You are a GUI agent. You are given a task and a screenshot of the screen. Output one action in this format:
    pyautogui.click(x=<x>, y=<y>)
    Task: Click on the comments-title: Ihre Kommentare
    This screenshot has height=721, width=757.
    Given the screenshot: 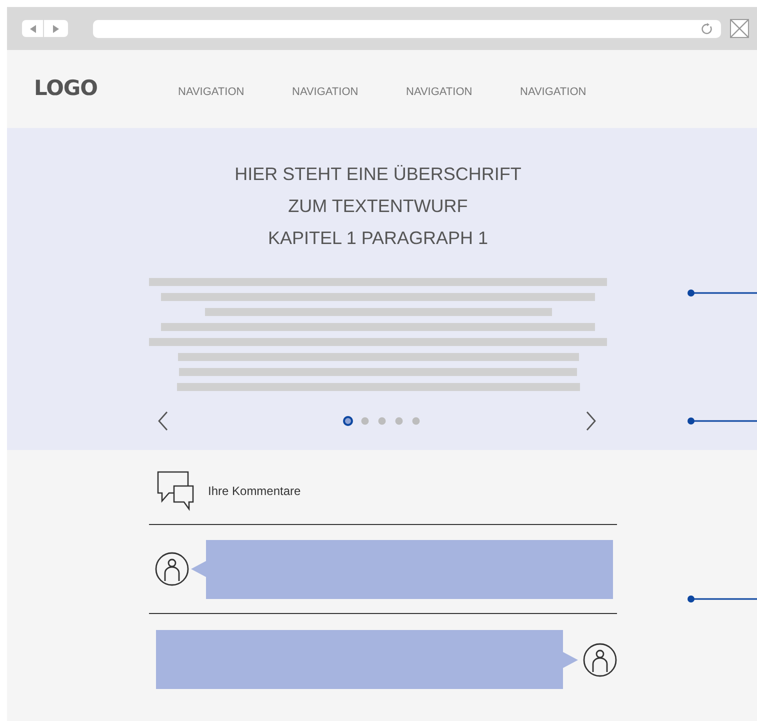 What is the action you would take?
    pyautogui.click(x=254, y=491)
    